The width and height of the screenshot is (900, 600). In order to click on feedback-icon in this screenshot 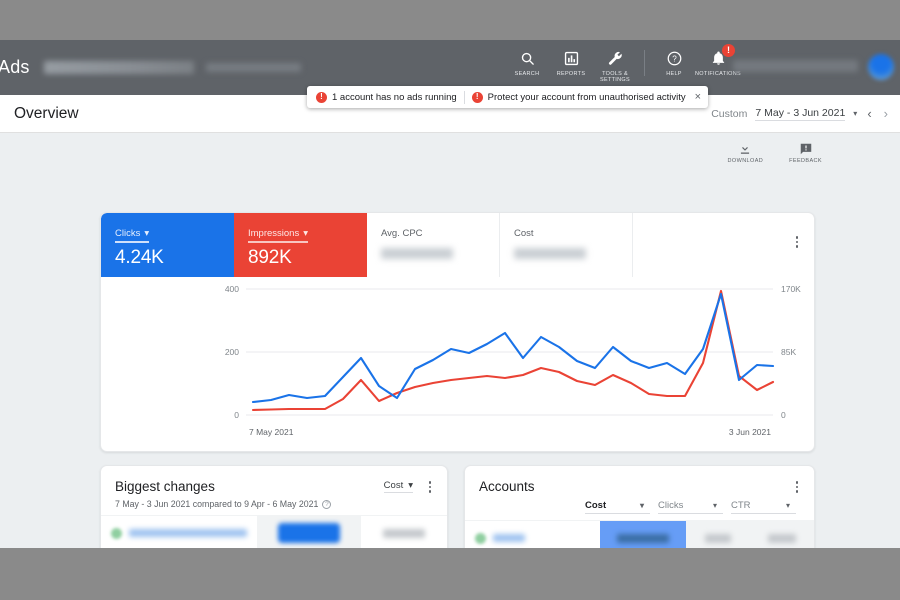, I will do `click(806, 149)`.